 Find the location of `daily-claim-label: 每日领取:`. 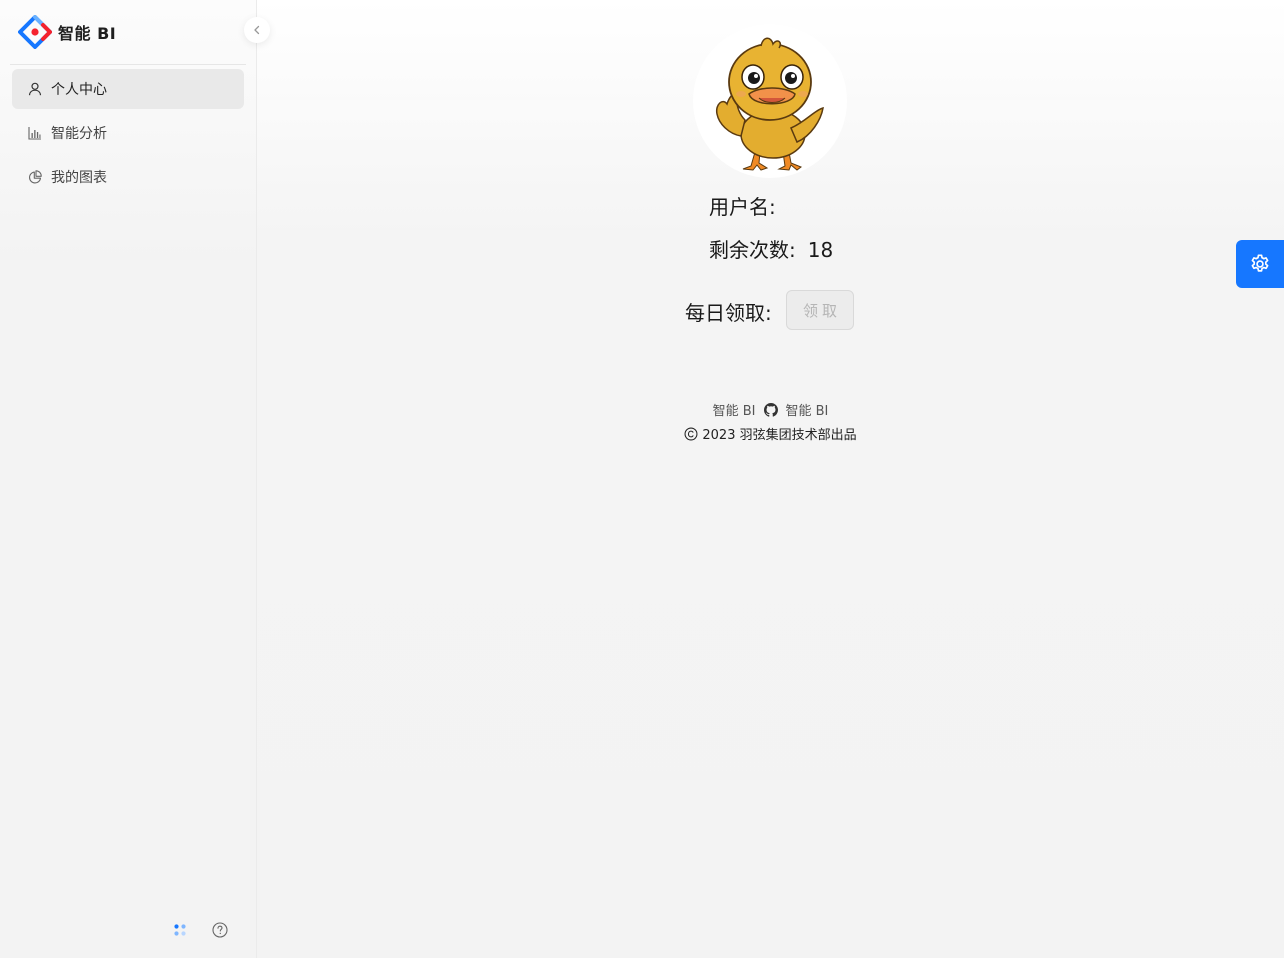

daily-claim-label: 每日领取: is located at coordinates (728, 313).